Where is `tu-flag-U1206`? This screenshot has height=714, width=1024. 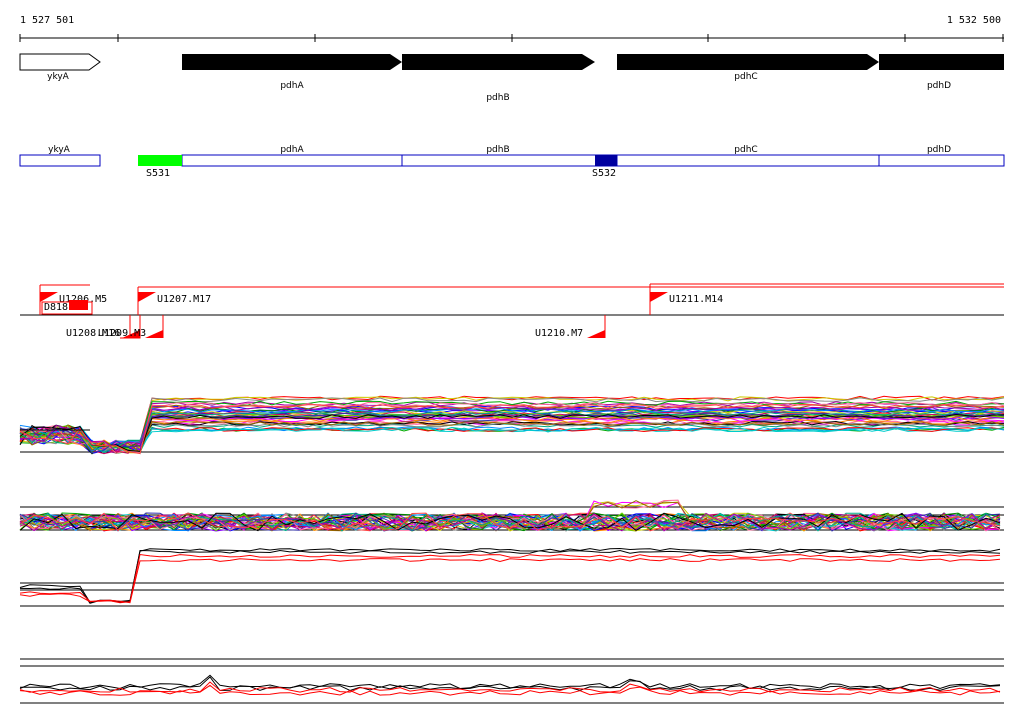 tu-flag-U1206 is located at coordinates (49, 297).